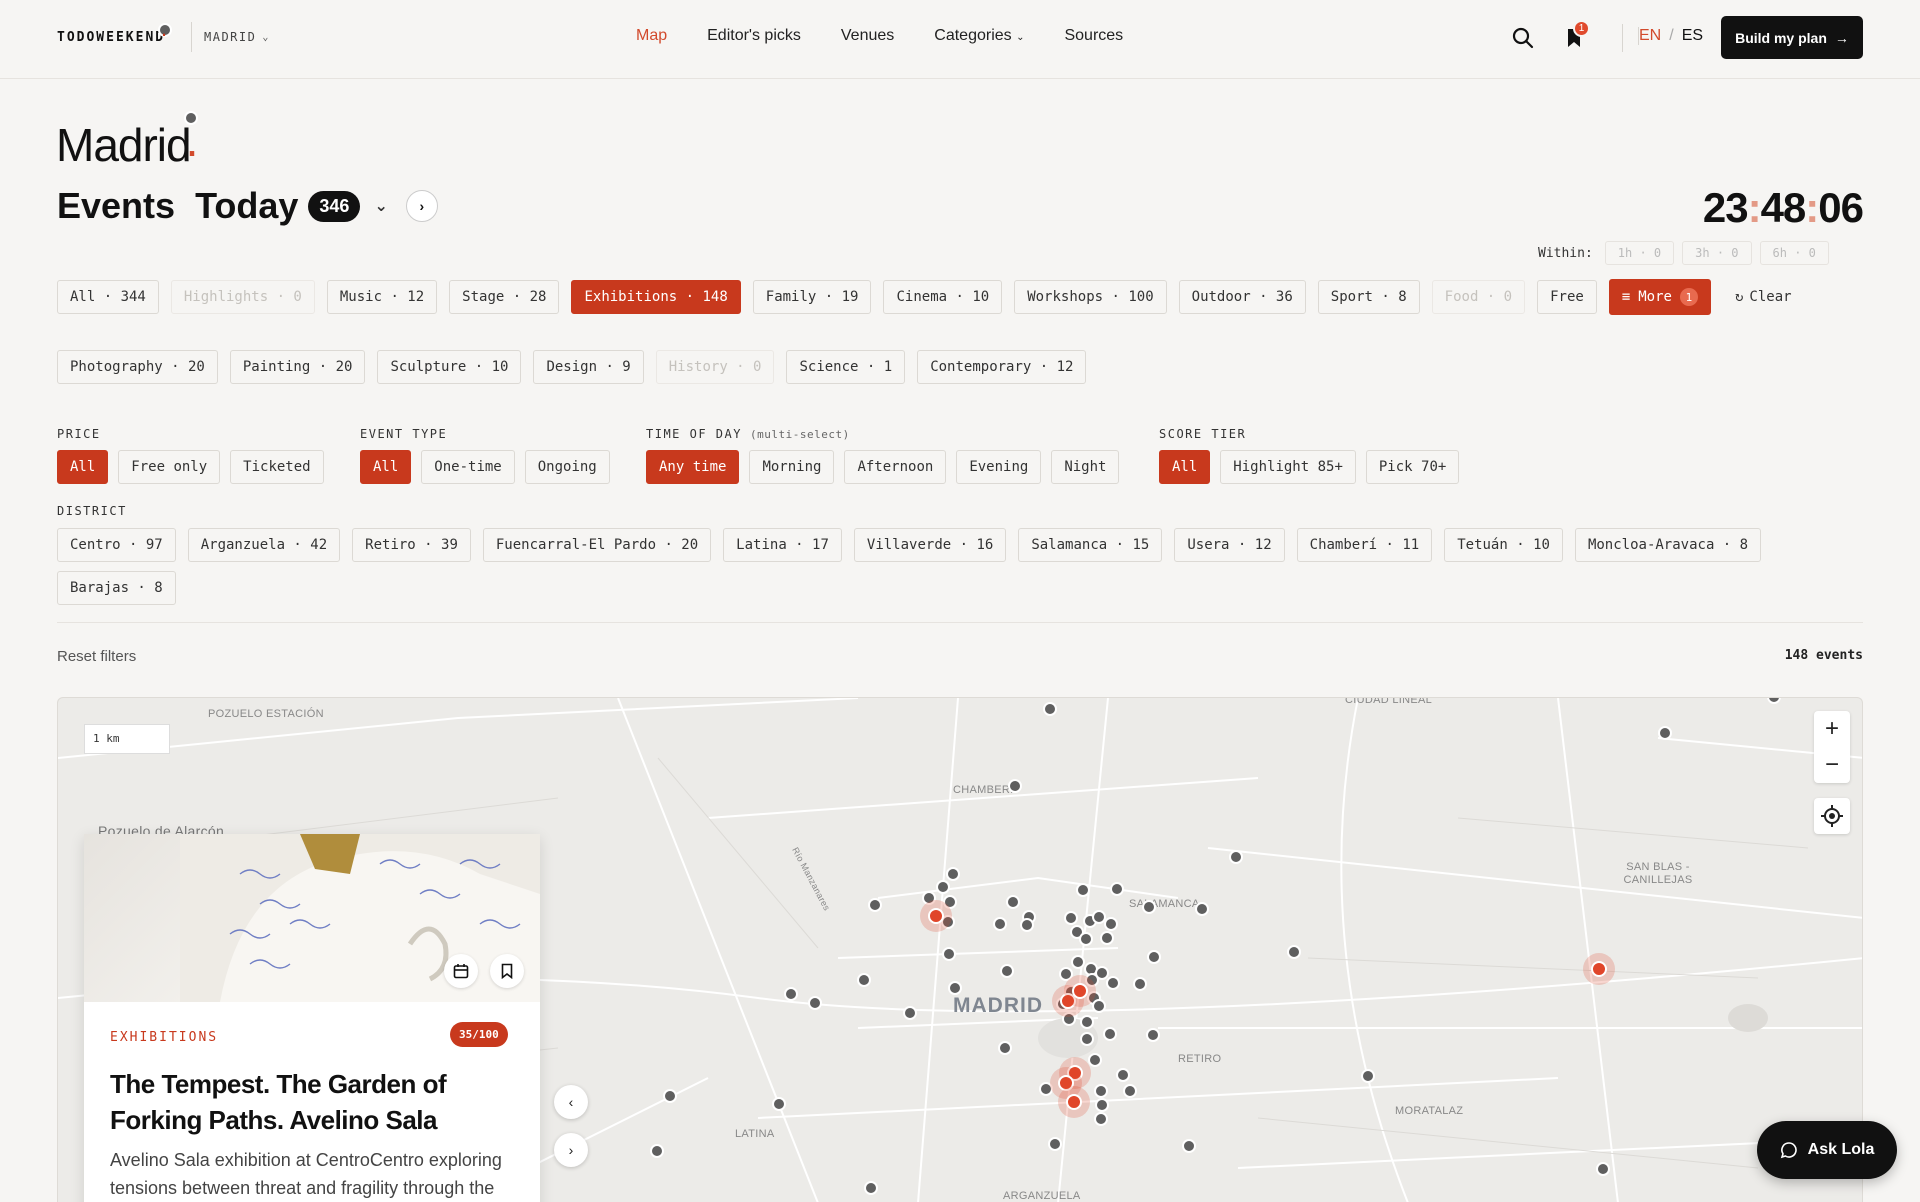 The height and width of the screenshot is (1202, 1920). I want to click on chip-family: Family · 19, so click(812, 297).